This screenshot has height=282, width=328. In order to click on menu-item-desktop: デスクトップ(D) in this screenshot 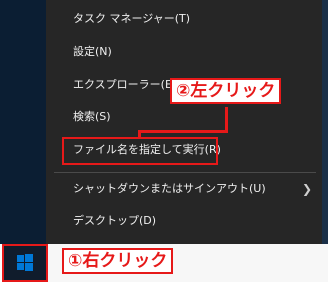, I will do `click(184, 221)`.